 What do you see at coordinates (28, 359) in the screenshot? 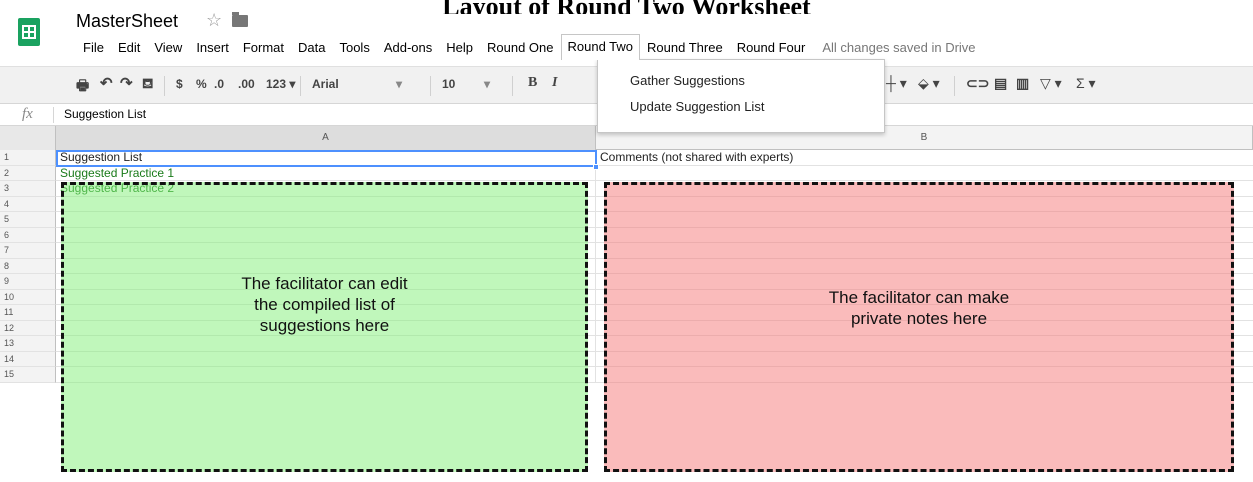
I see `row-header: 14` at bounding box center [28, 359].